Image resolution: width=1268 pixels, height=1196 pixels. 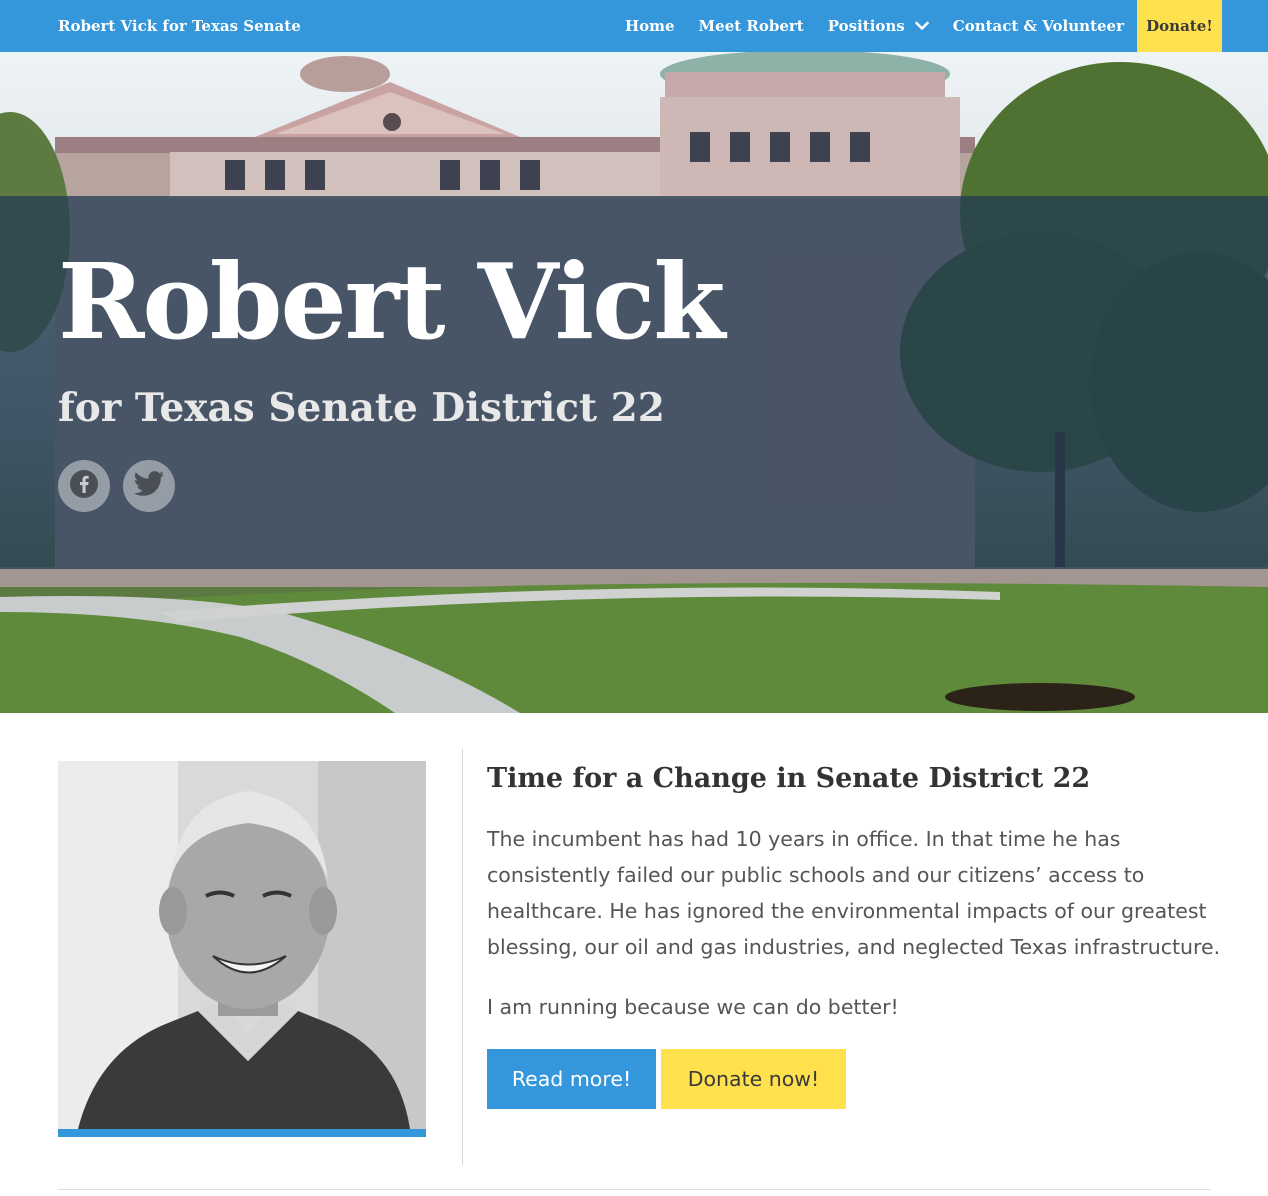 I want to click on nav-contact-volunteer: Contact & Volunteer, so click(x=1038, y=26).